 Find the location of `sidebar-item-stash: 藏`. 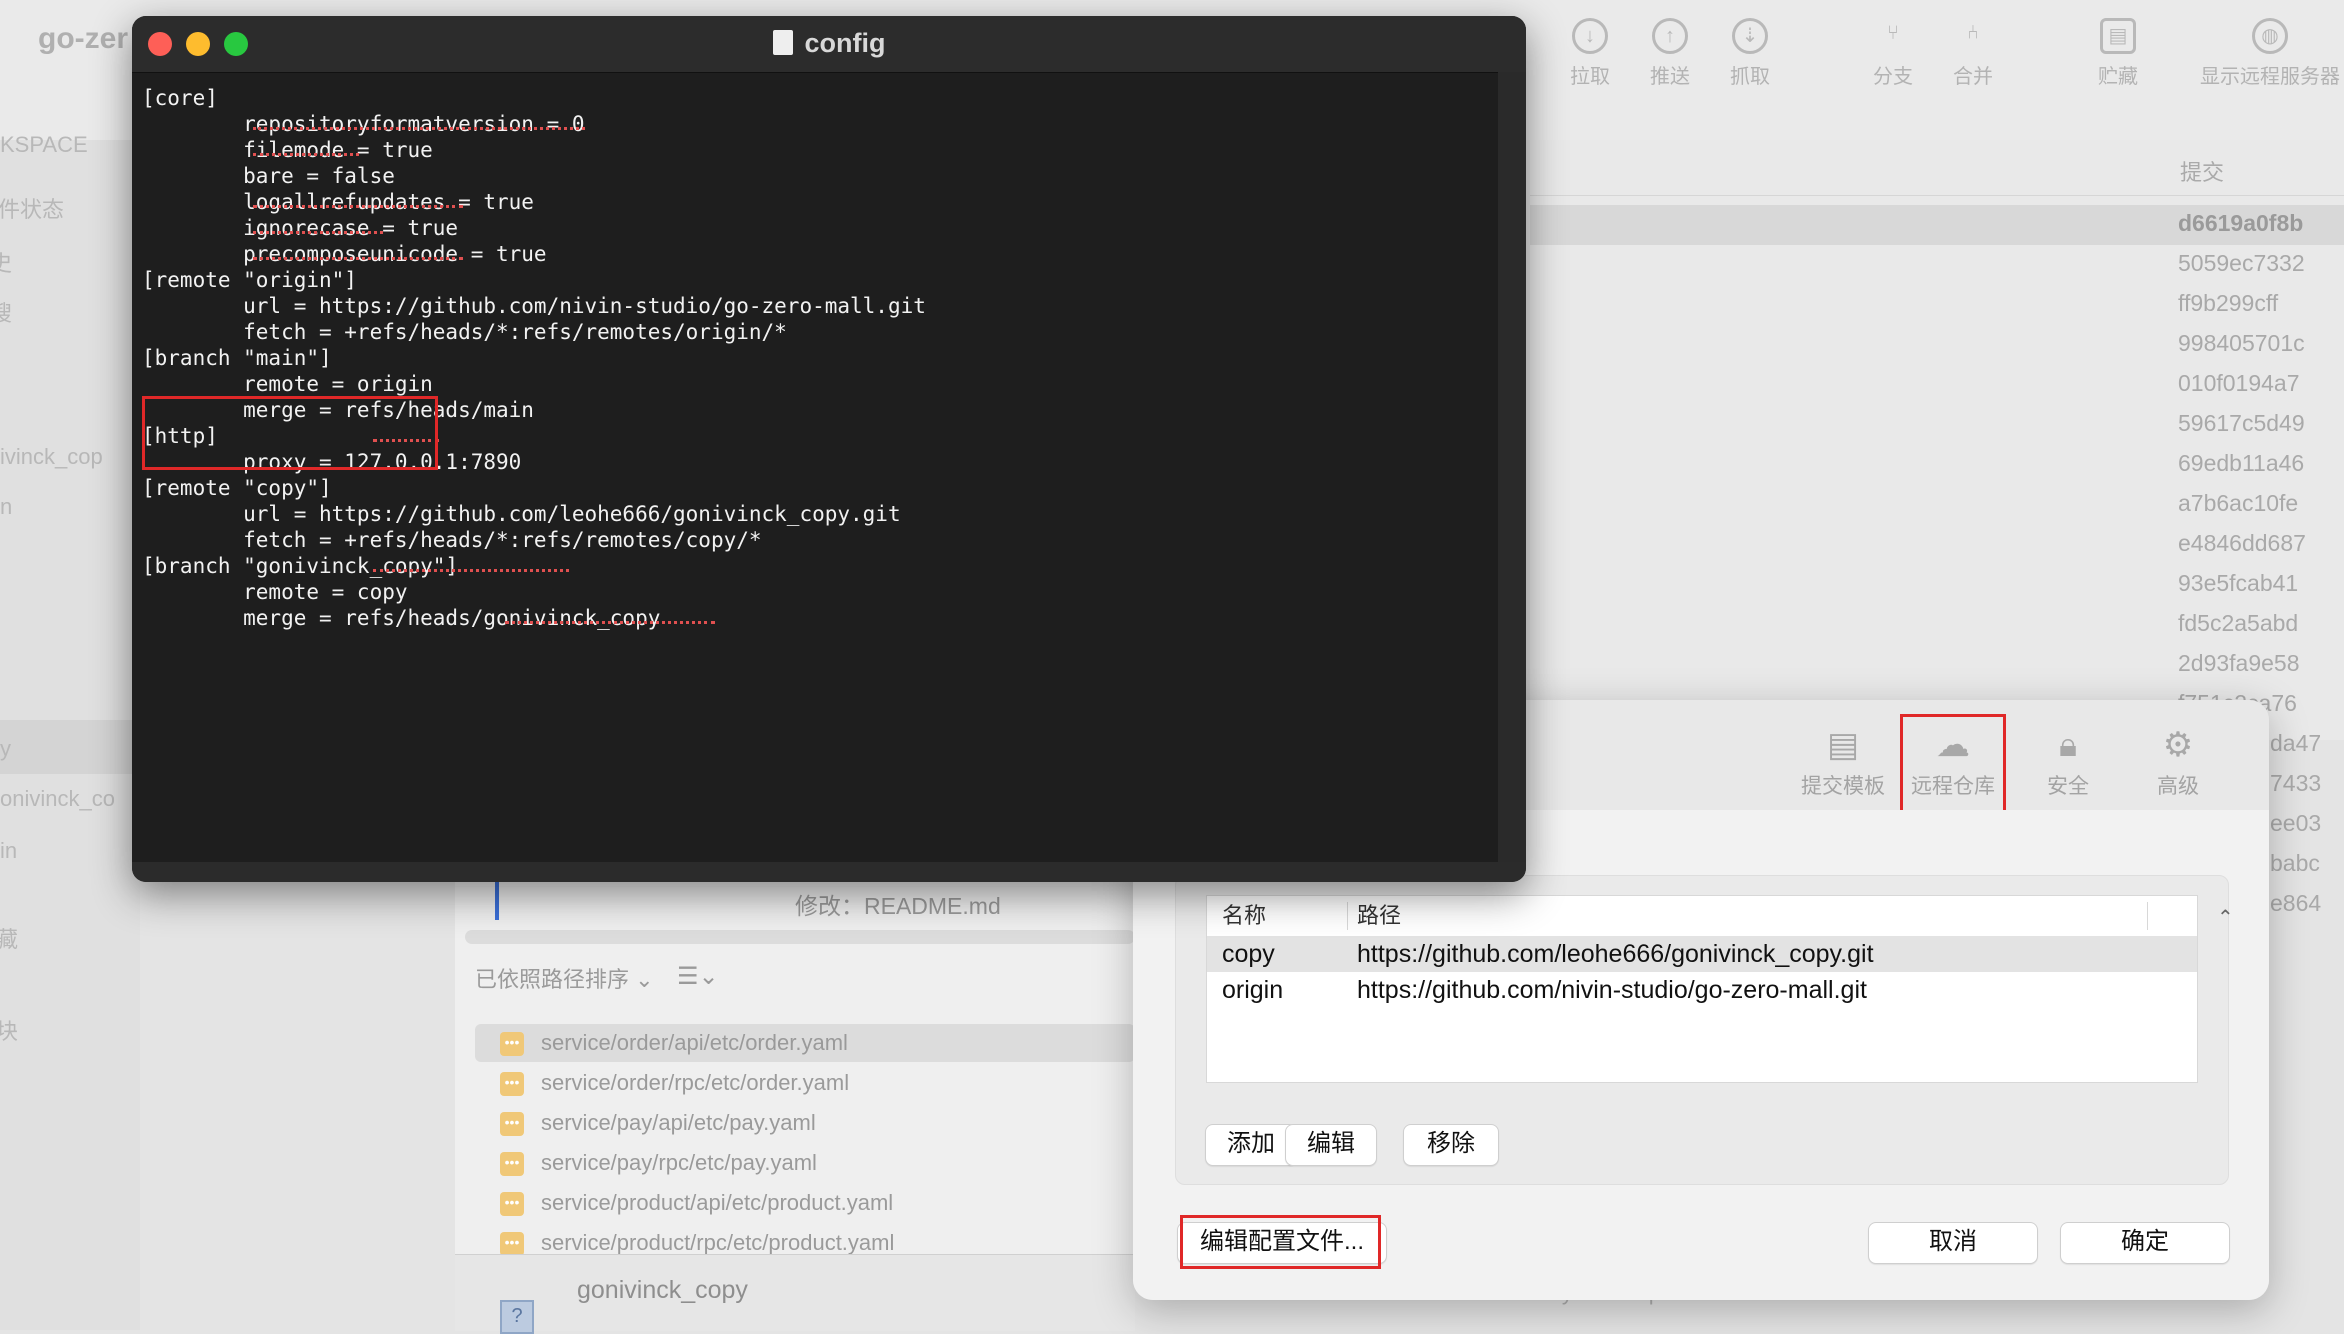

sidebar-item-stash: 藏 is located at coordinates (9, 938).